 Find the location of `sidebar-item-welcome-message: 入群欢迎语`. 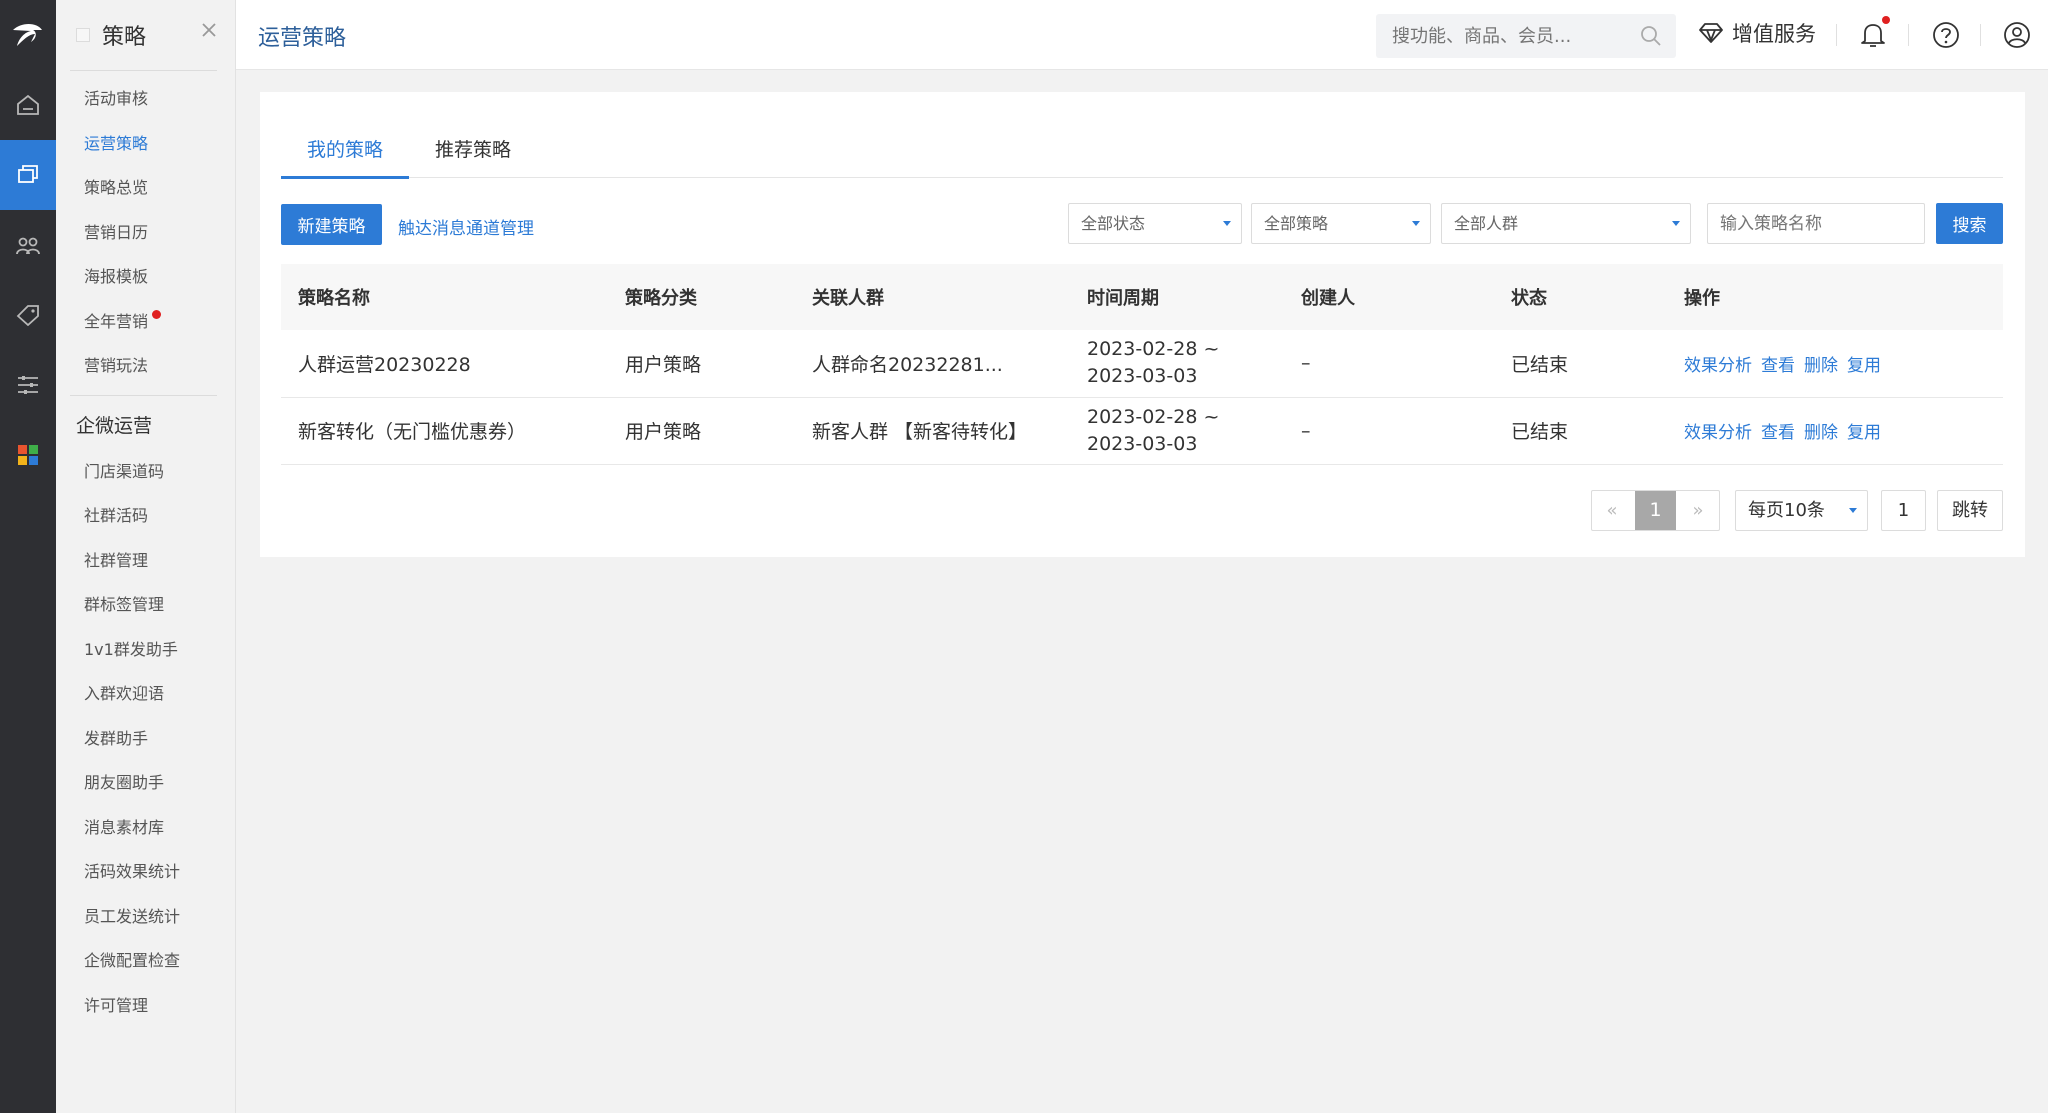

sidebar-item-welcome-message: 入群欢迎语 is located at coordinates (145, 694).